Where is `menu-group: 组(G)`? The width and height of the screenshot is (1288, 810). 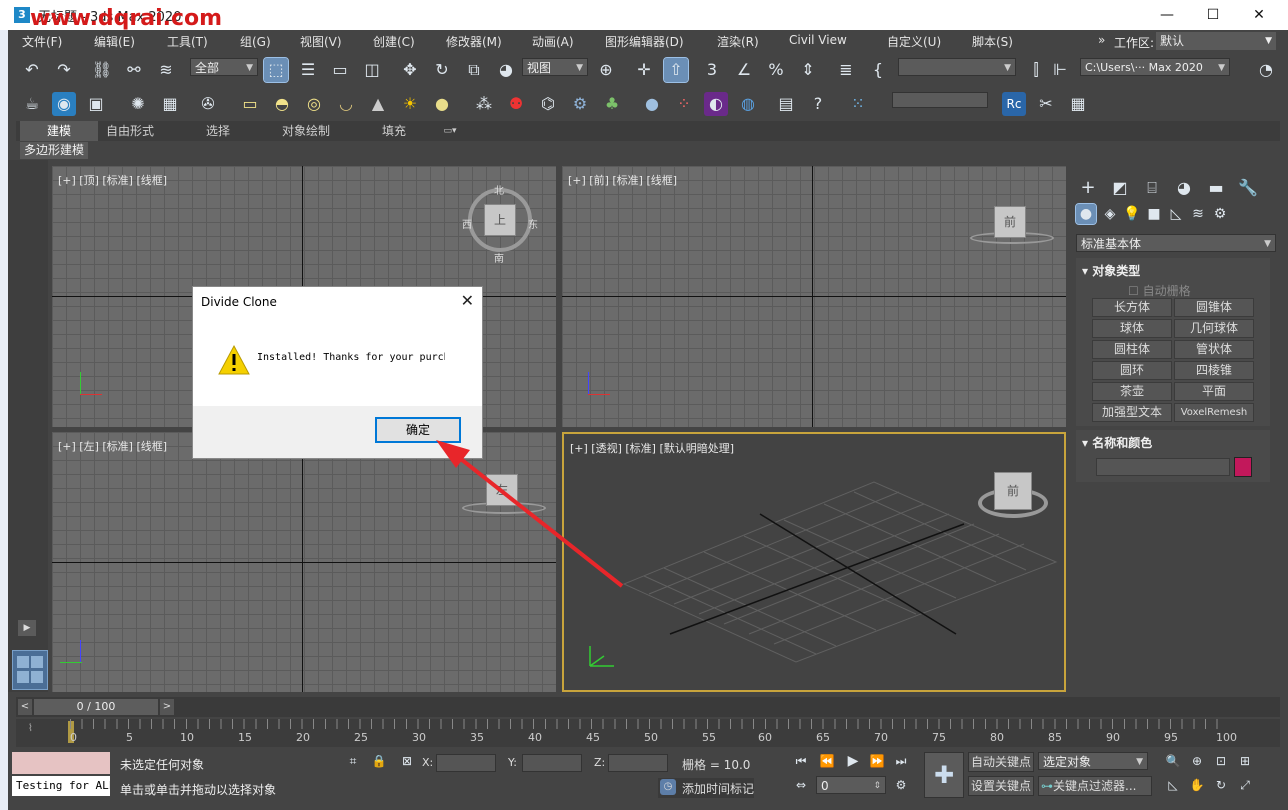
menu-group: 组(G) is located at coordinates (255, 41).